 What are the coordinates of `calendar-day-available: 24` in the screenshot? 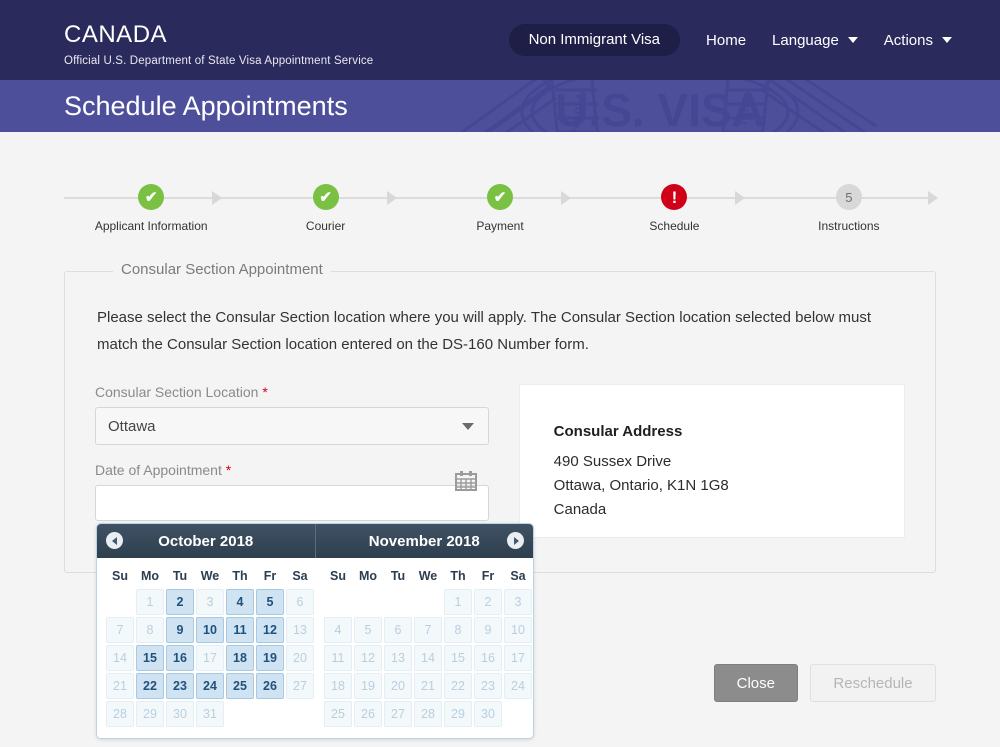 It's located at (210, 686).